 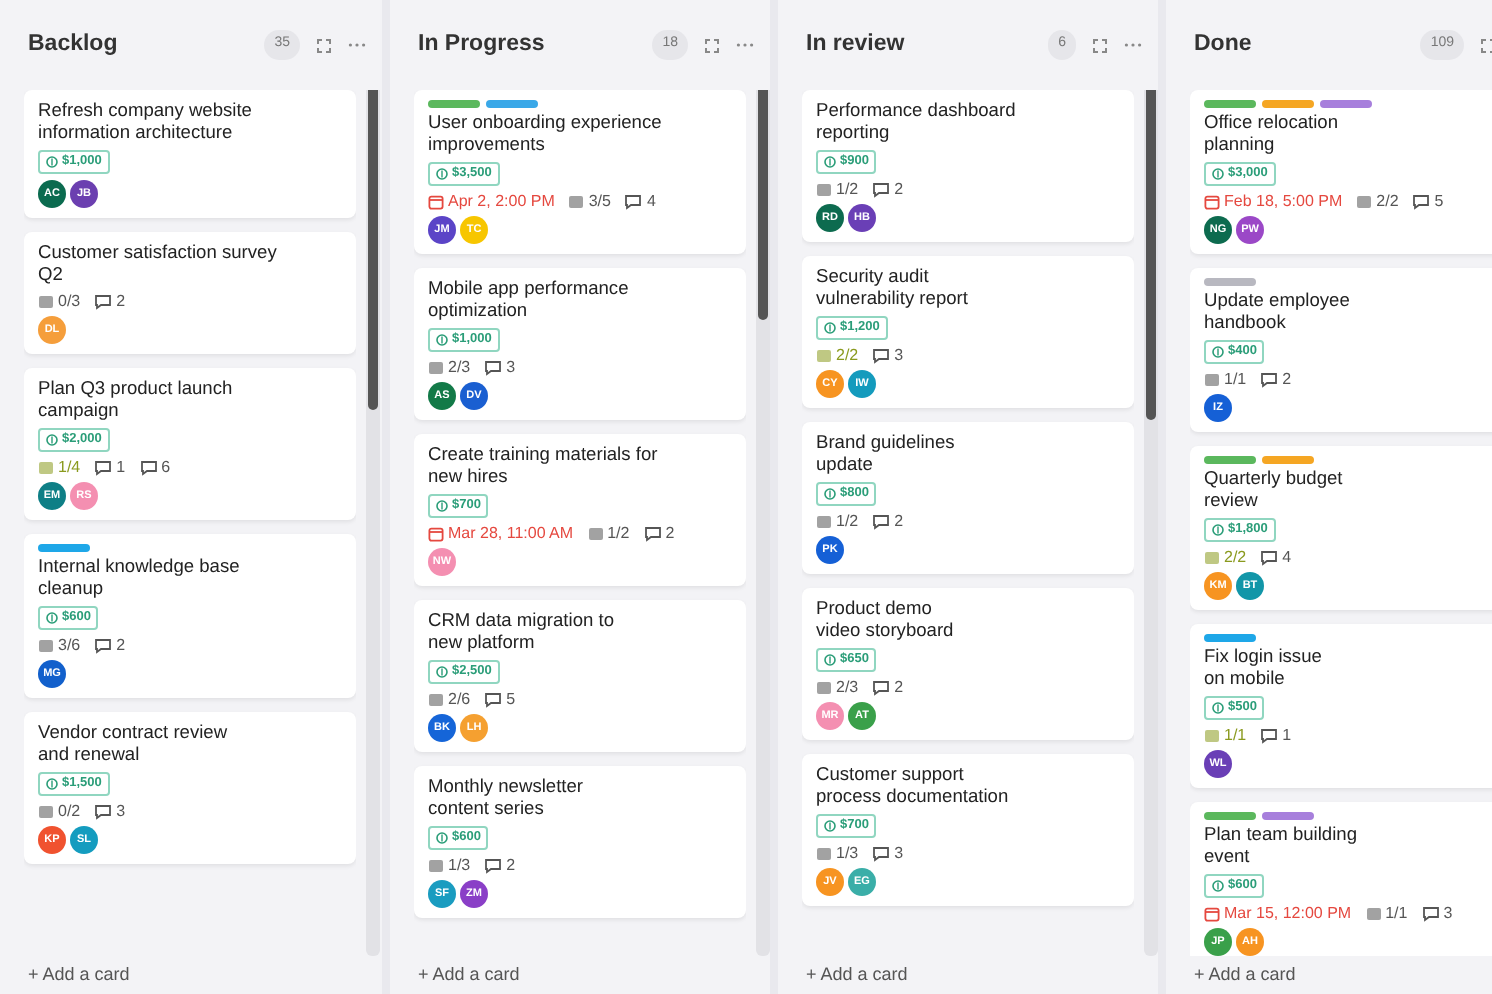 What do you see at coordinates (917, 122) in the screenshot?
I see `card-title: Performance dashboard reporting` at bounding box center [917, 122].